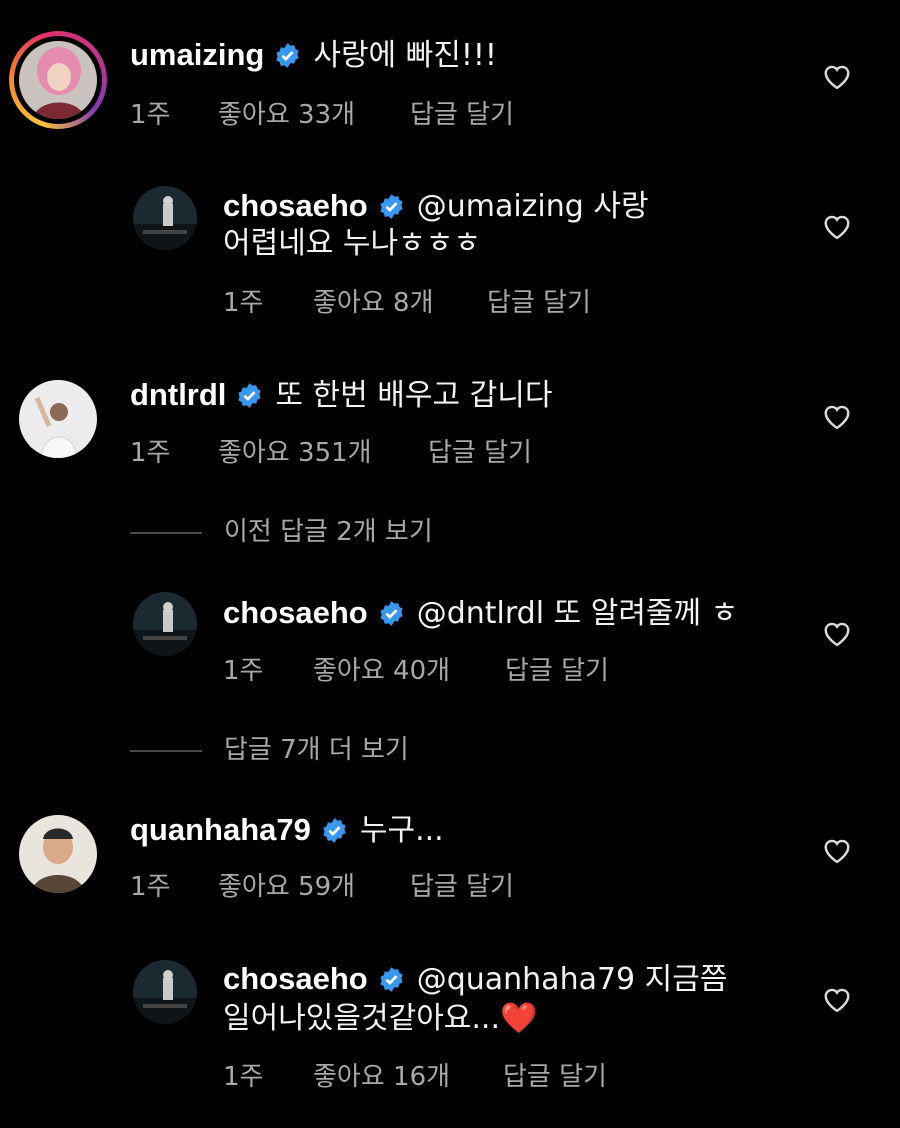 This screenshot has height=1128, width=900. What do you see at coordinates (314, 884) in the screenshot?
I see `like-count: 좋아요 59개` at bounding box center [314, 884].